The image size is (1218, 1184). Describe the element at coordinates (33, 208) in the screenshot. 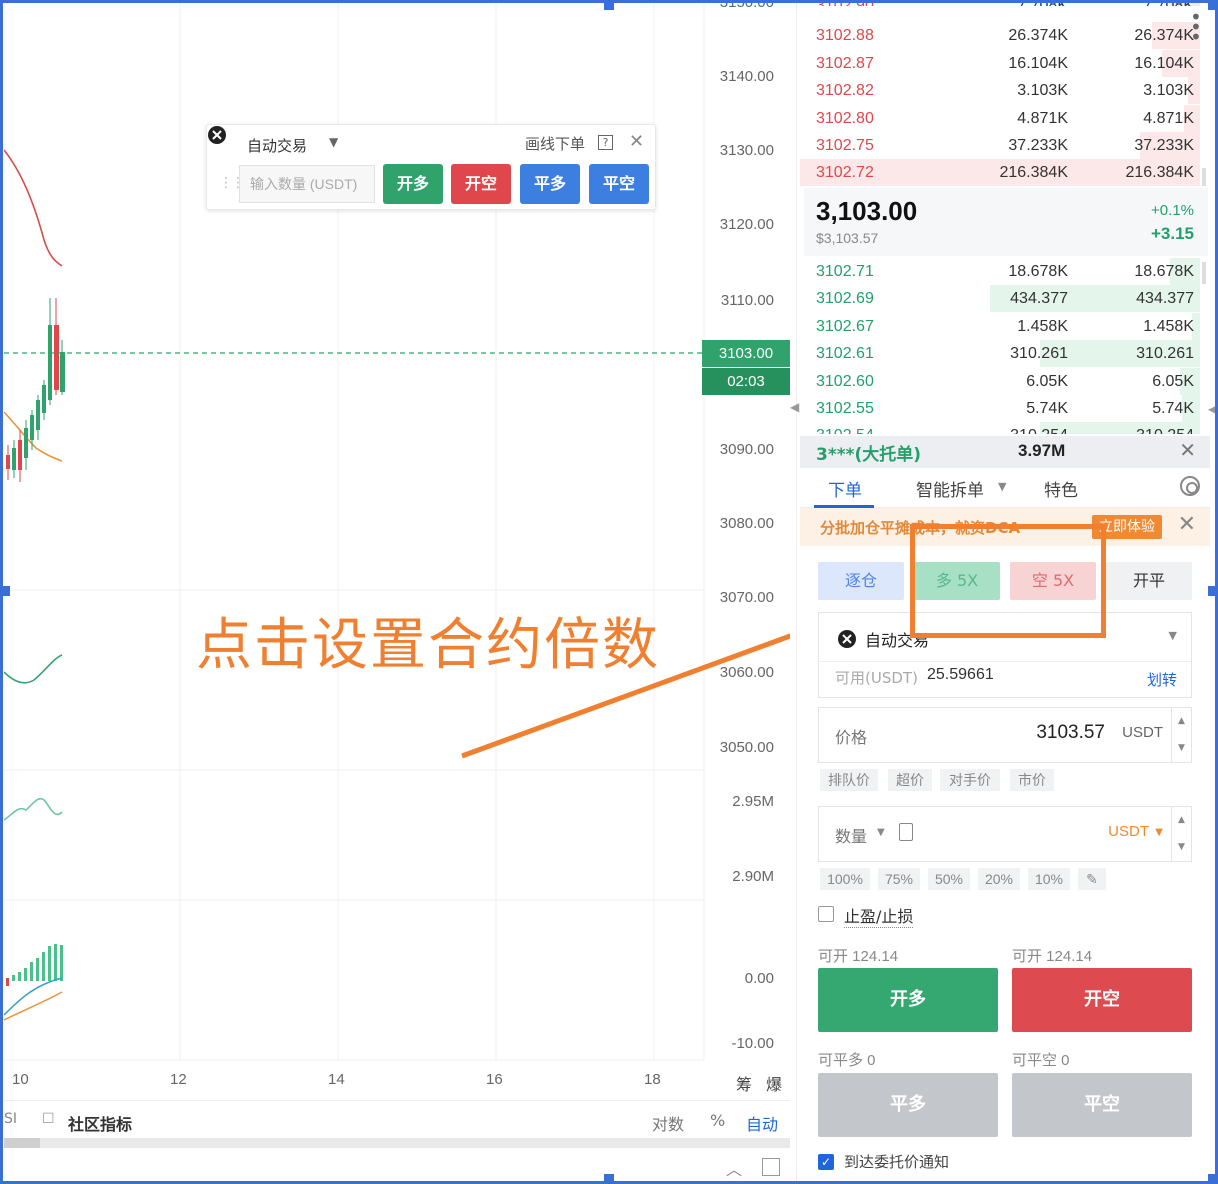

I see `ma-red-line` at that location.